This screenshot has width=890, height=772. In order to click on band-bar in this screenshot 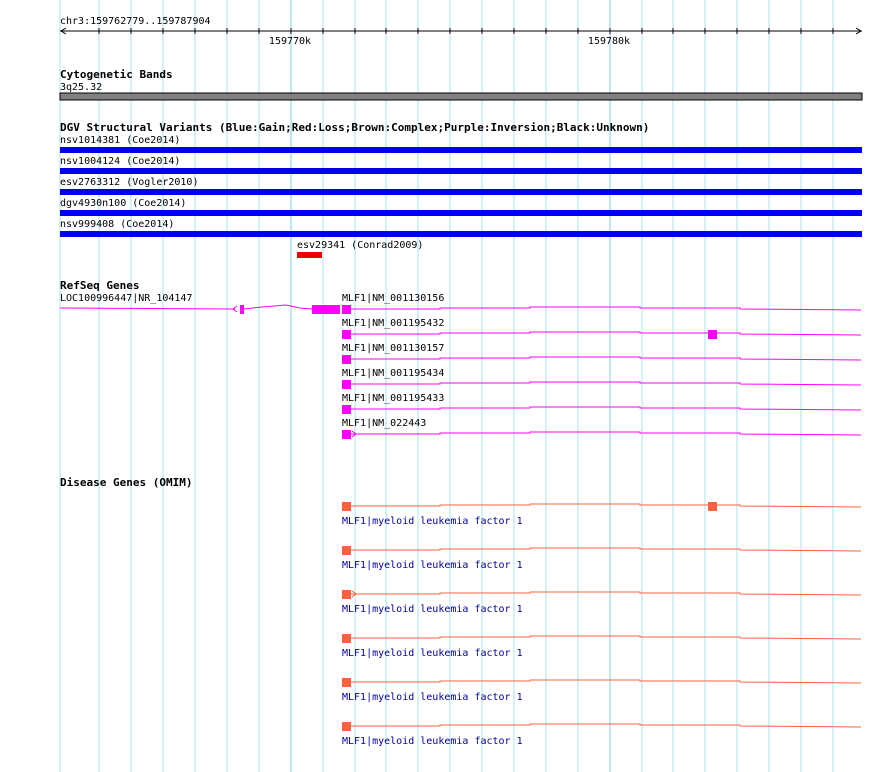, I will do `click(461, 96)`.